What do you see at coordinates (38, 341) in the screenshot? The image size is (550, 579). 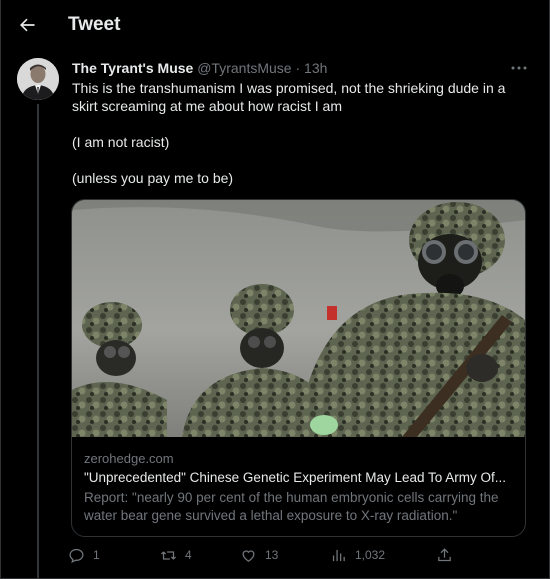 I see `thread-line` at bounding box center [38, 341].